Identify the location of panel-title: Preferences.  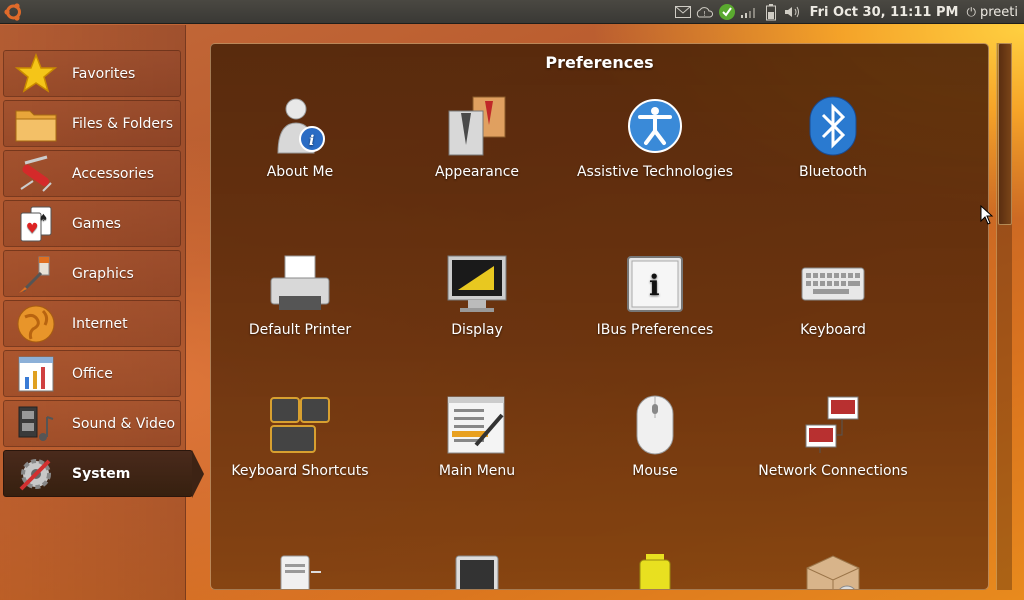
(599, 62).